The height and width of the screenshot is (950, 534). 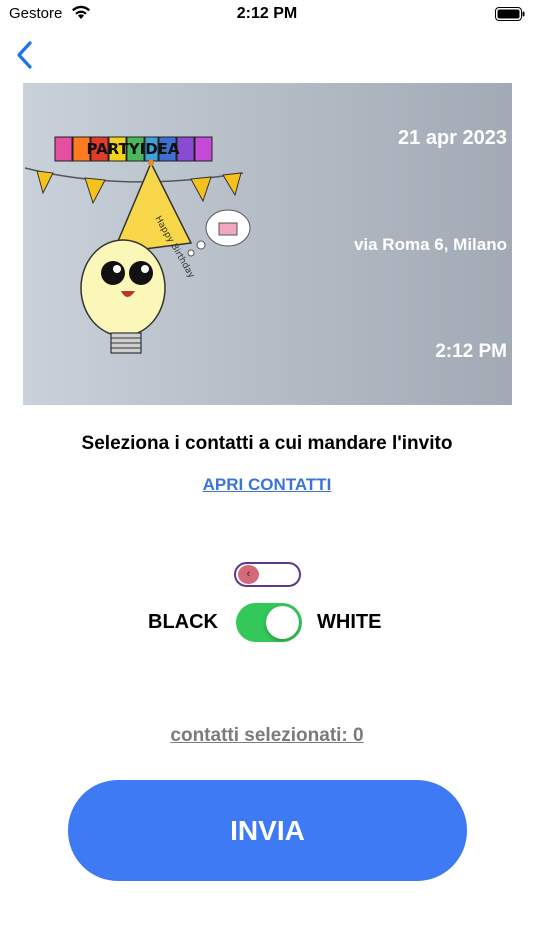 I want to click on theme-toggle-knob, so click(x=282, y=622).